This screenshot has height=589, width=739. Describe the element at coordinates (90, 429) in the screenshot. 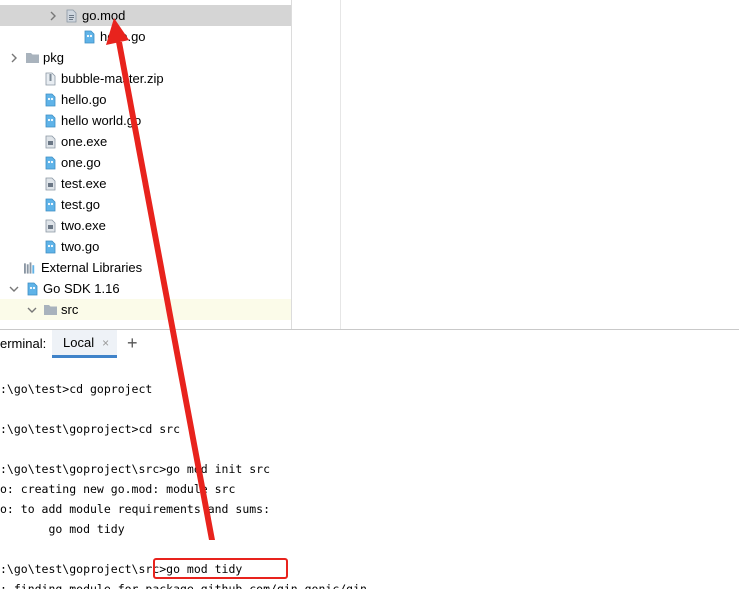

I see `terminal-line: :\go\test\goproject>cd src` at that location.